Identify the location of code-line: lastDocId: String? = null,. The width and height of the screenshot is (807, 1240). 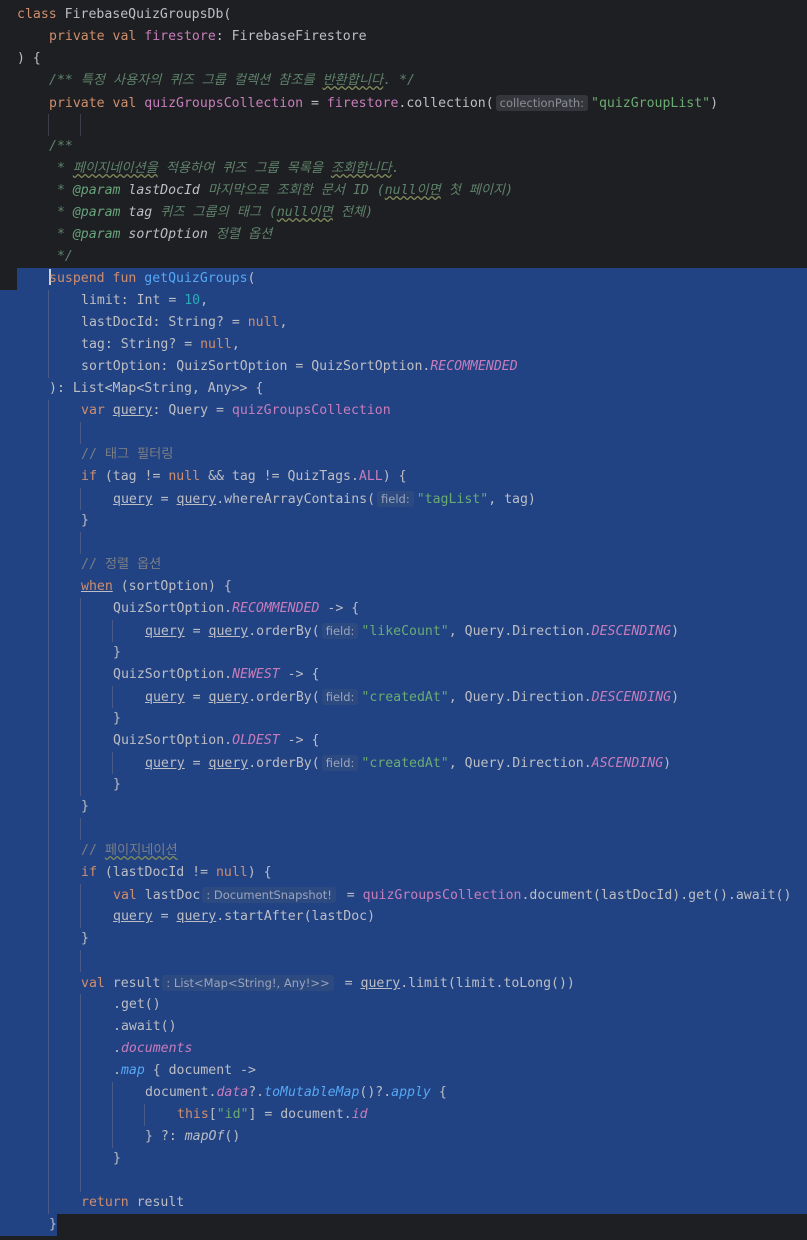
(403, 323).